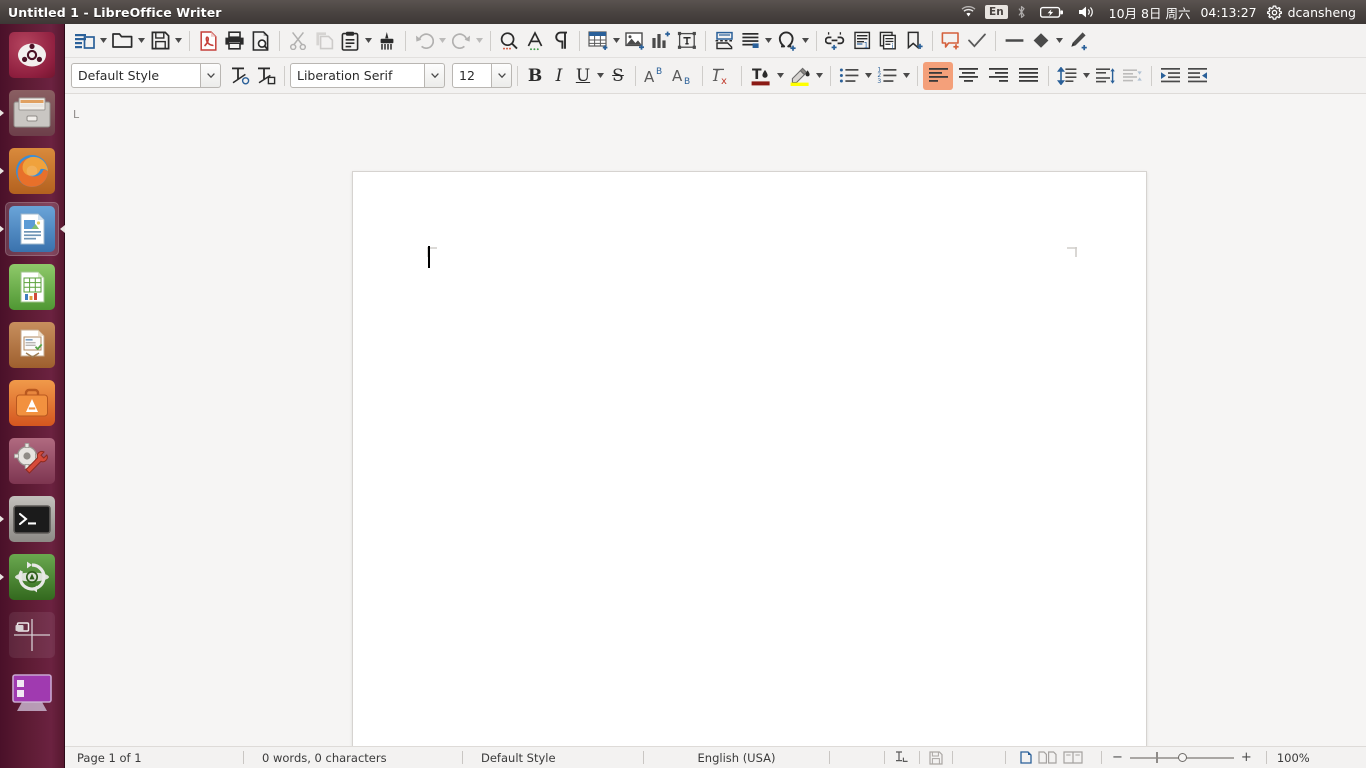  I want to click on zoom-slider-control: − +, so click(1181, 757).